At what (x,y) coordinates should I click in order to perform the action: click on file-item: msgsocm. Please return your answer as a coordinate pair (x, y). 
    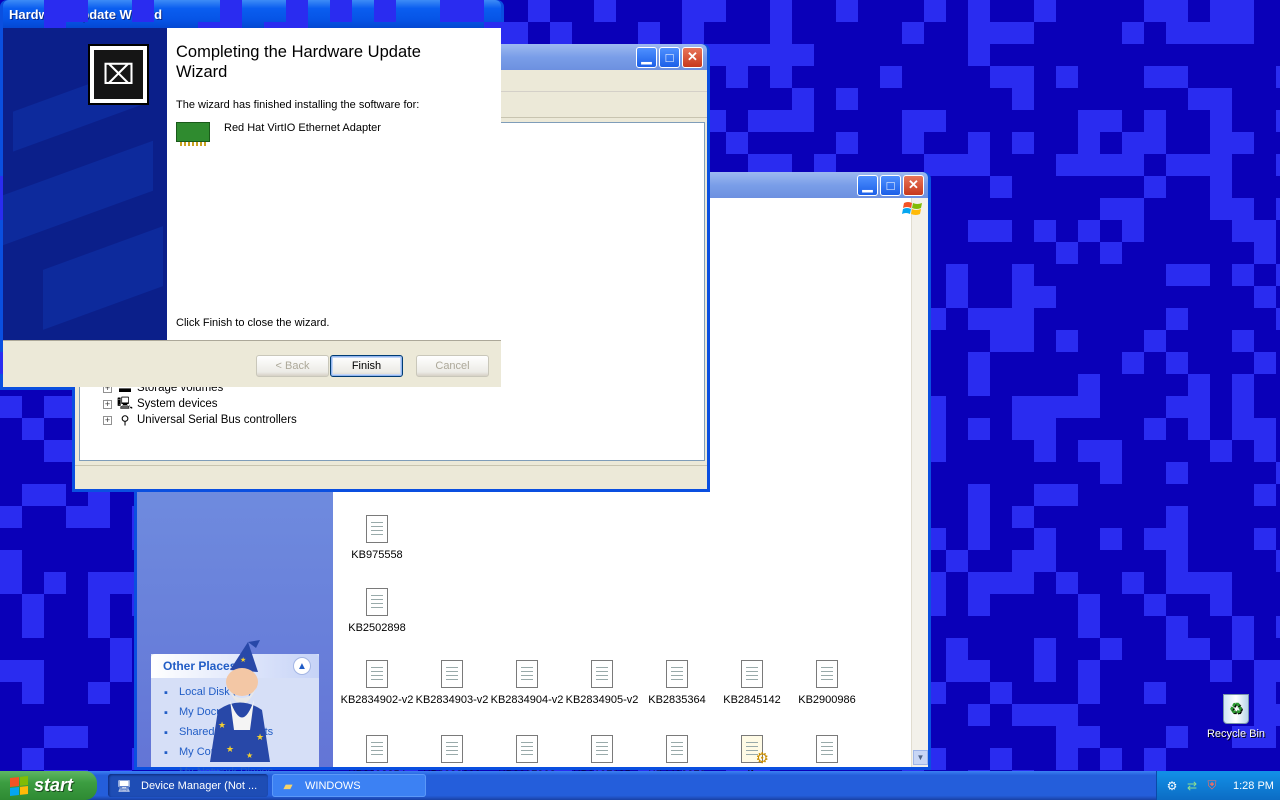
    Looking at the image, I should click on (827, 753).